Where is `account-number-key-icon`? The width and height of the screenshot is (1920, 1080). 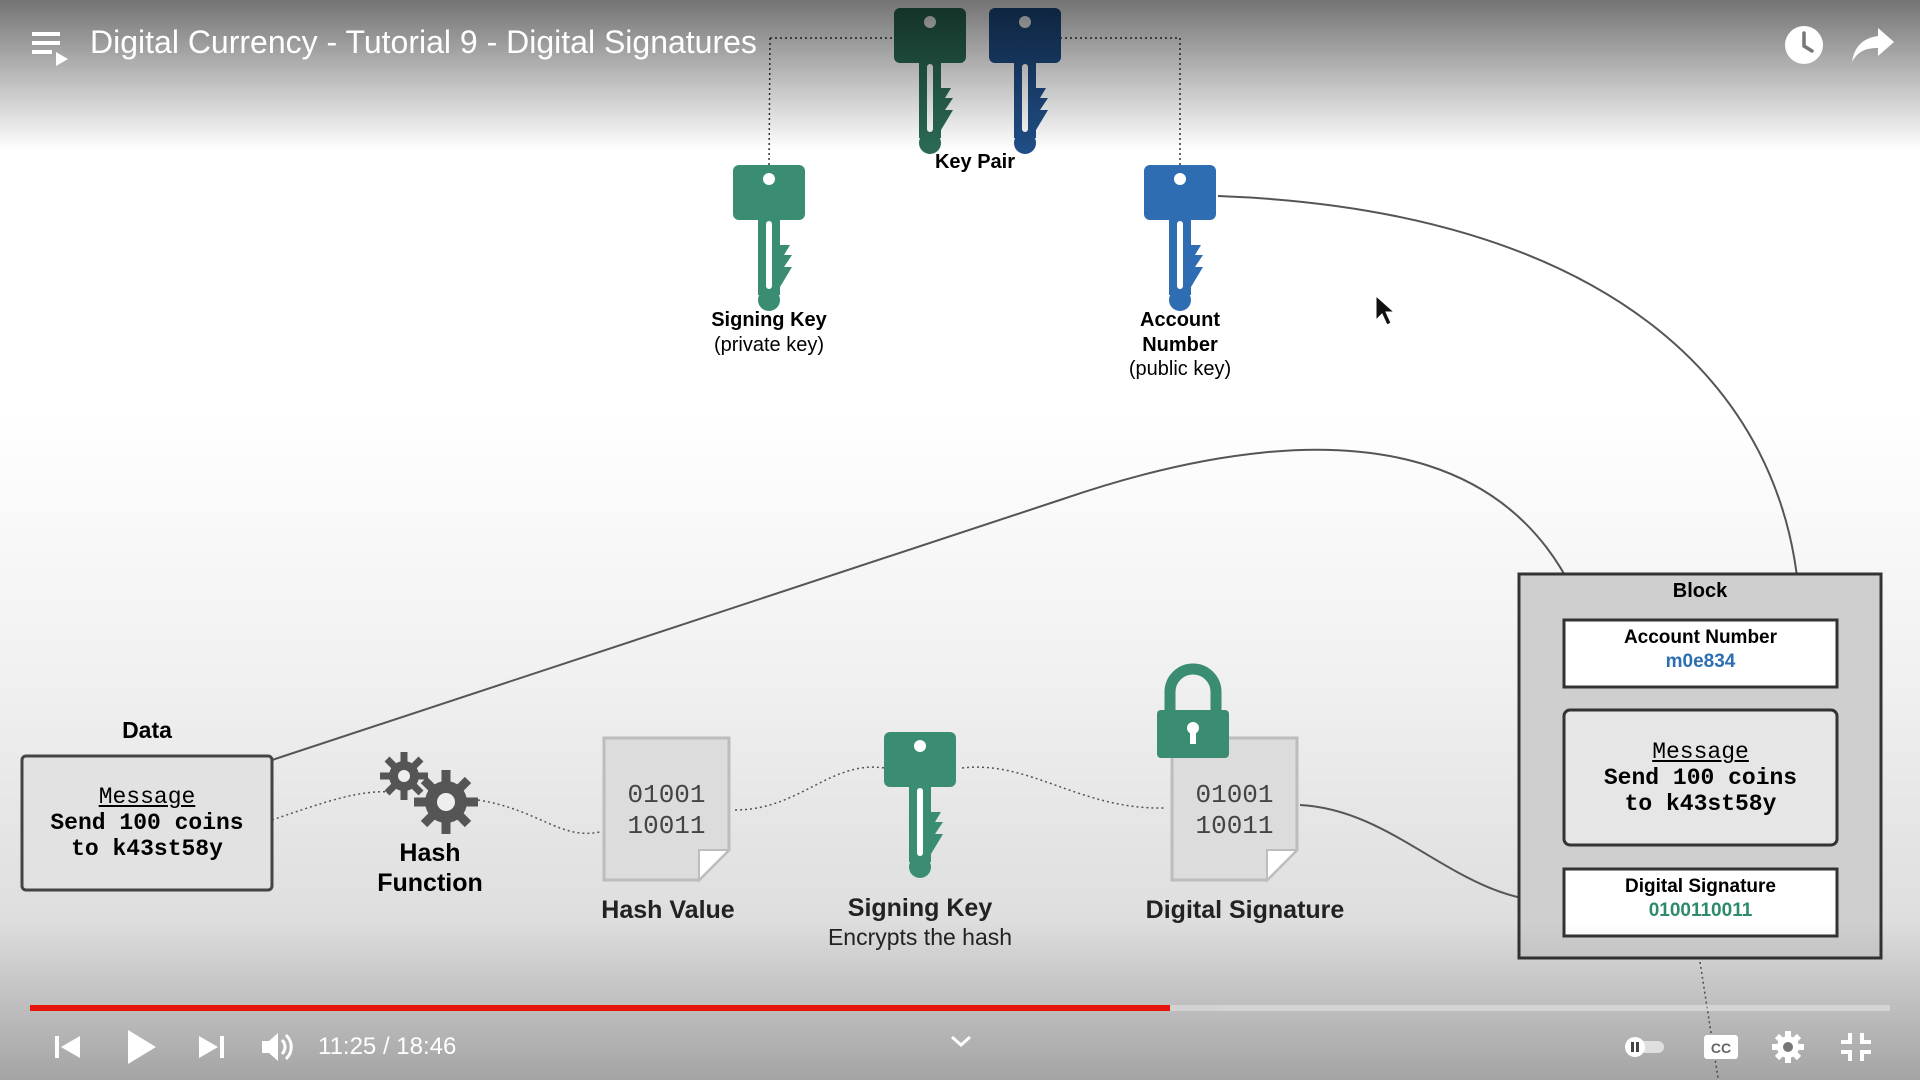 account-number-key-icon is located at coordinates (1180, 238).